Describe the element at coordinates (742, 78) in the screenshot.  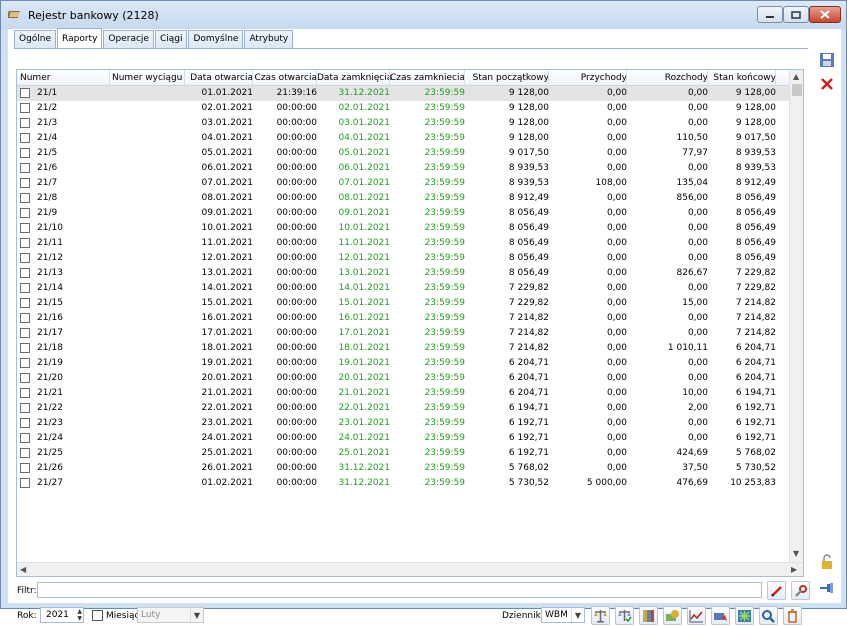
I see `column-header-stan-koncowy: Stan końcowy` at that location.